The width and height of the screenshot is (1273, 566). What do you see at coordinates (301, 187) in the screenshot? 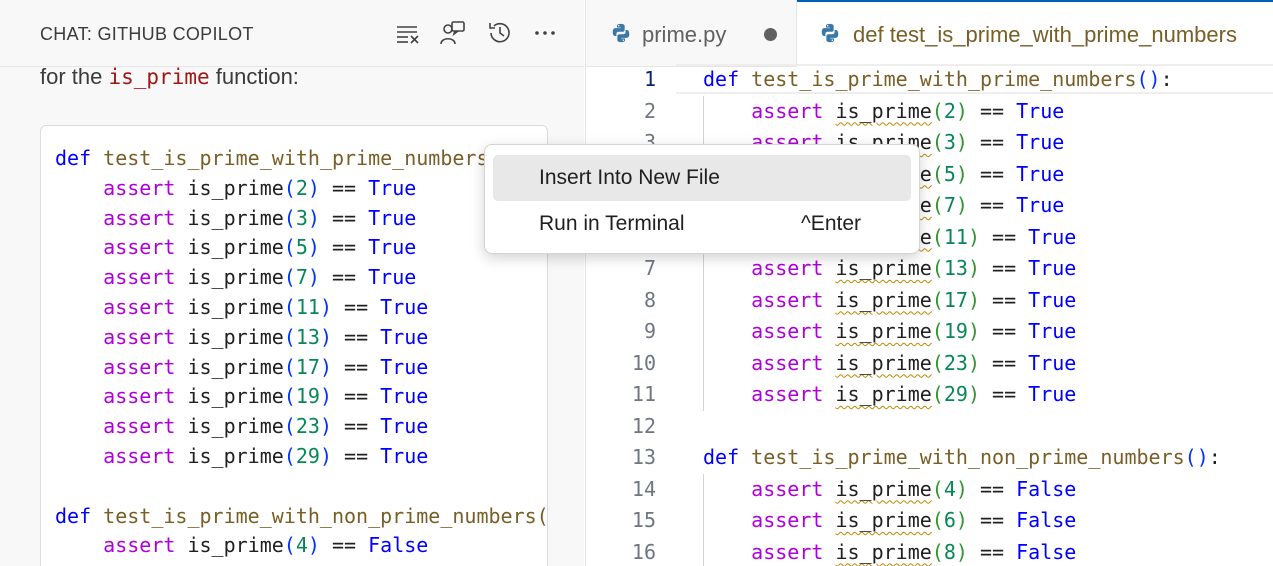
I see `number: 2` at bounding box center [301, 187].